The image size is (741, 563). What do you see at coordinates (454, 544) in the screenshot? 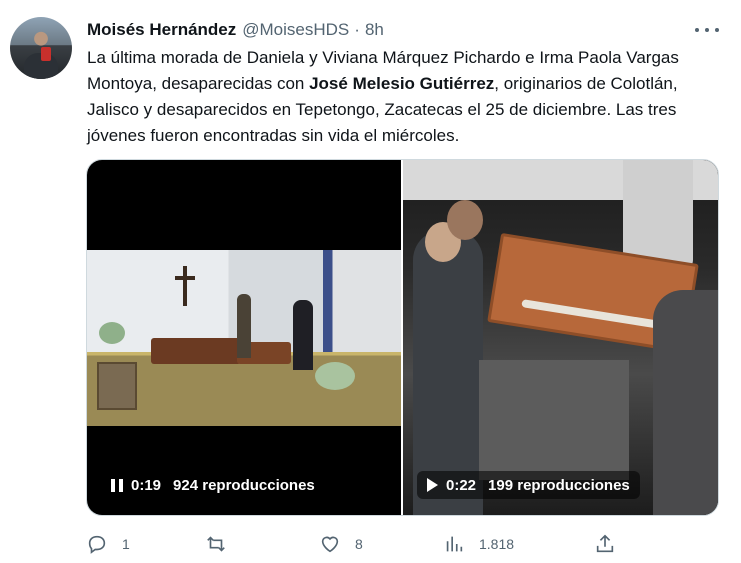
I see `analytics-icon` at bounding box center [454, 544].